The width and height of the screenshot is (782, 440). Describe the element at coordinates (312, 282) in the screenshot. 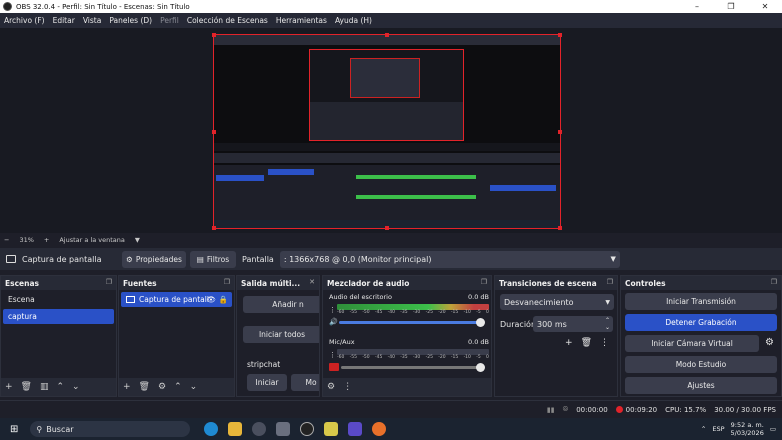

I see `close-icon: ✕` at that location.